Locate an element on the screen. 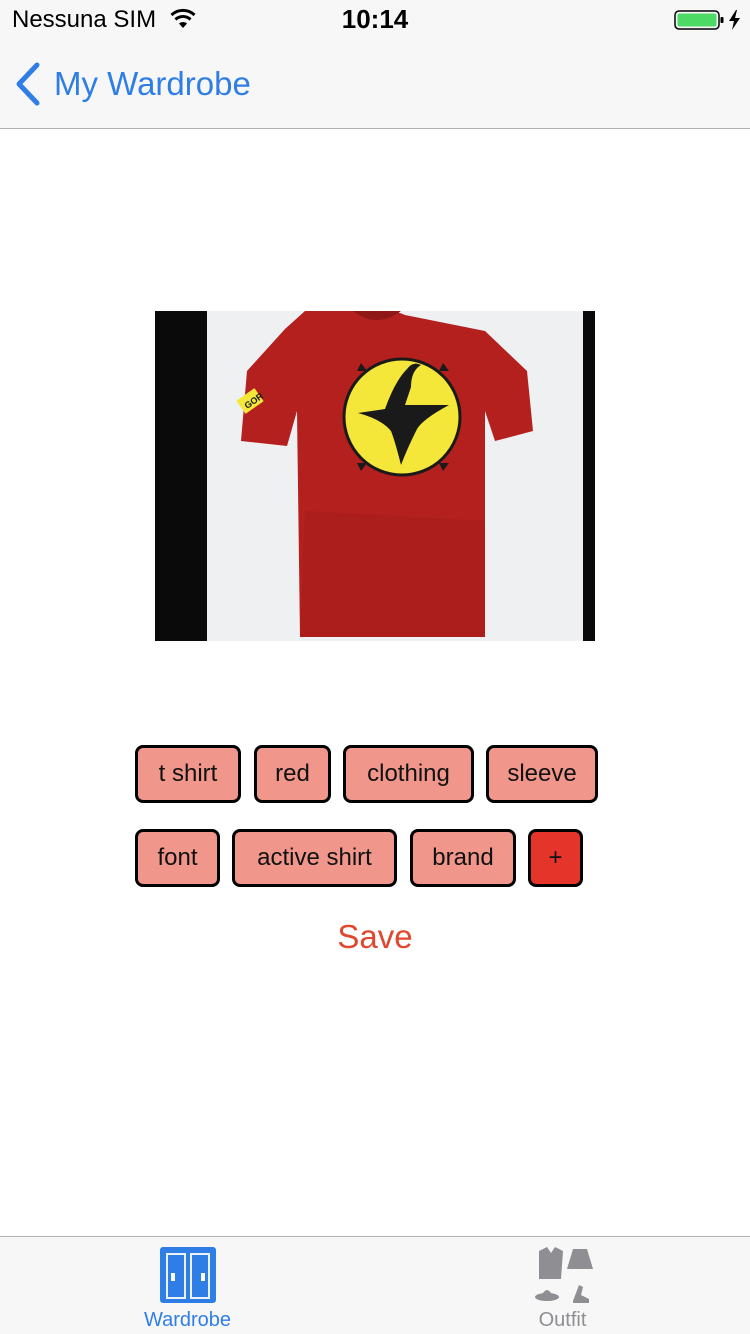  back-button-label: My Wardrobe is located at coordinates (152, 83).